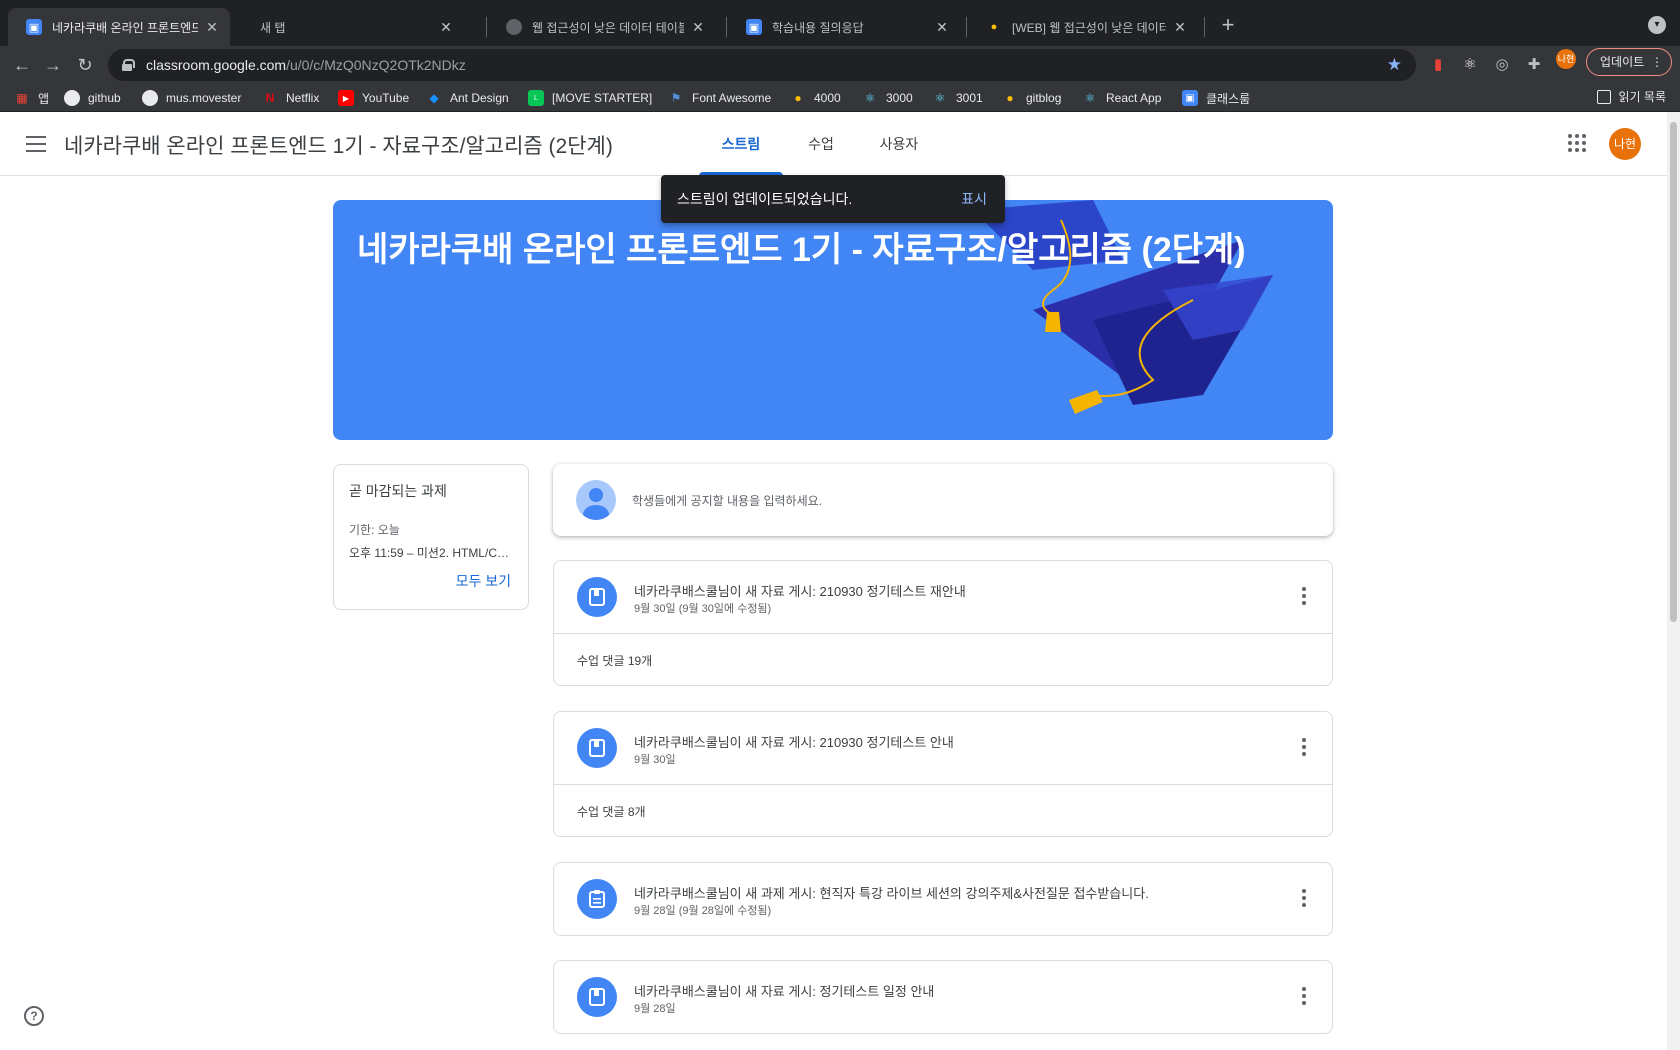 This screenshot has width=1680, height=1050. I want to click on ant-design-icon: ◆, so click(434, 98).